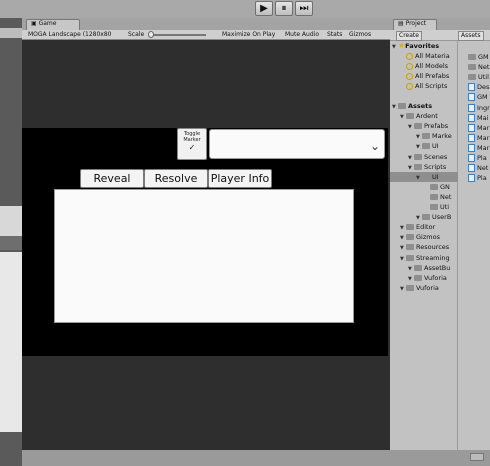 Image resolution: width=490 pixels, height=466 pixels. Describe the element at coordinates (11, 33) in the screenshot. I see `left-panel-header` at that location.